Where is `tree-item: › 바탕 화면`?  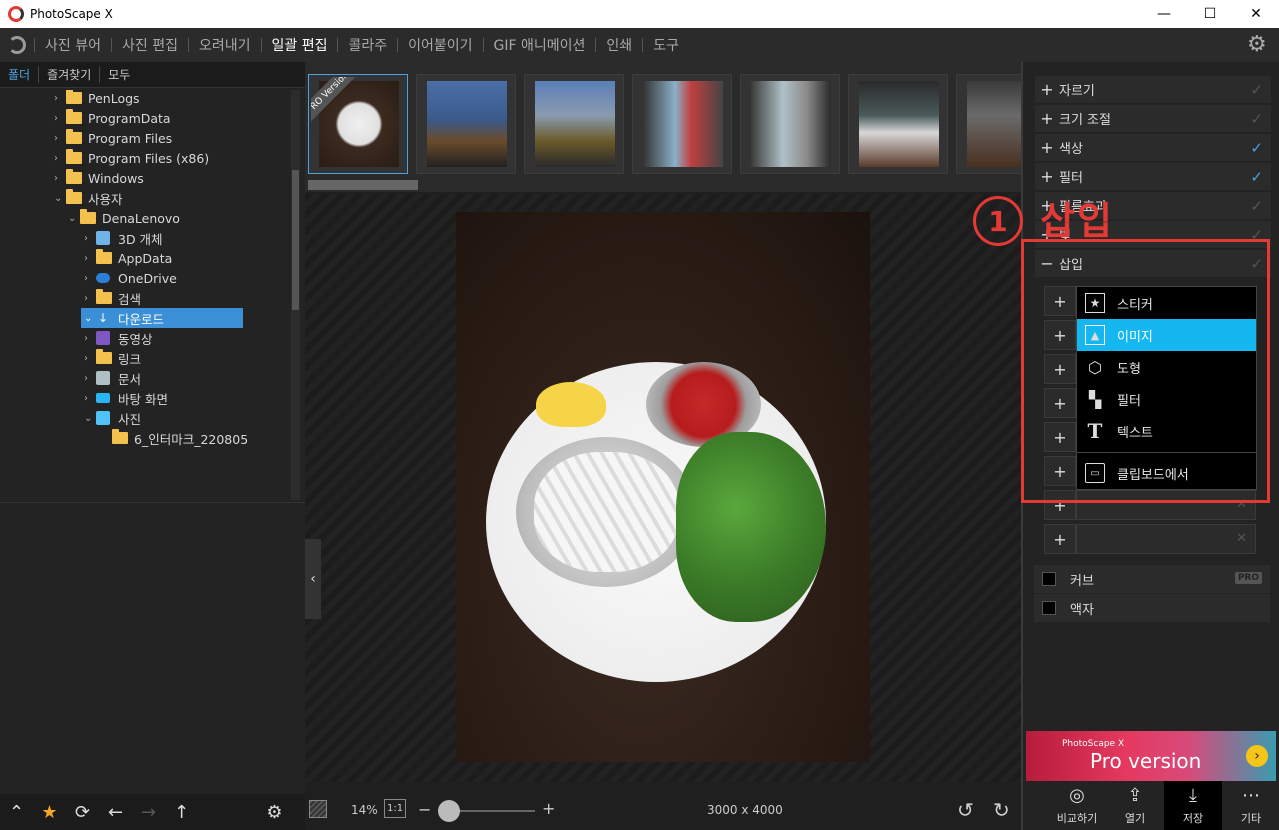
tree-item: › 바탕 화면 is located at coordinates (126, 398).